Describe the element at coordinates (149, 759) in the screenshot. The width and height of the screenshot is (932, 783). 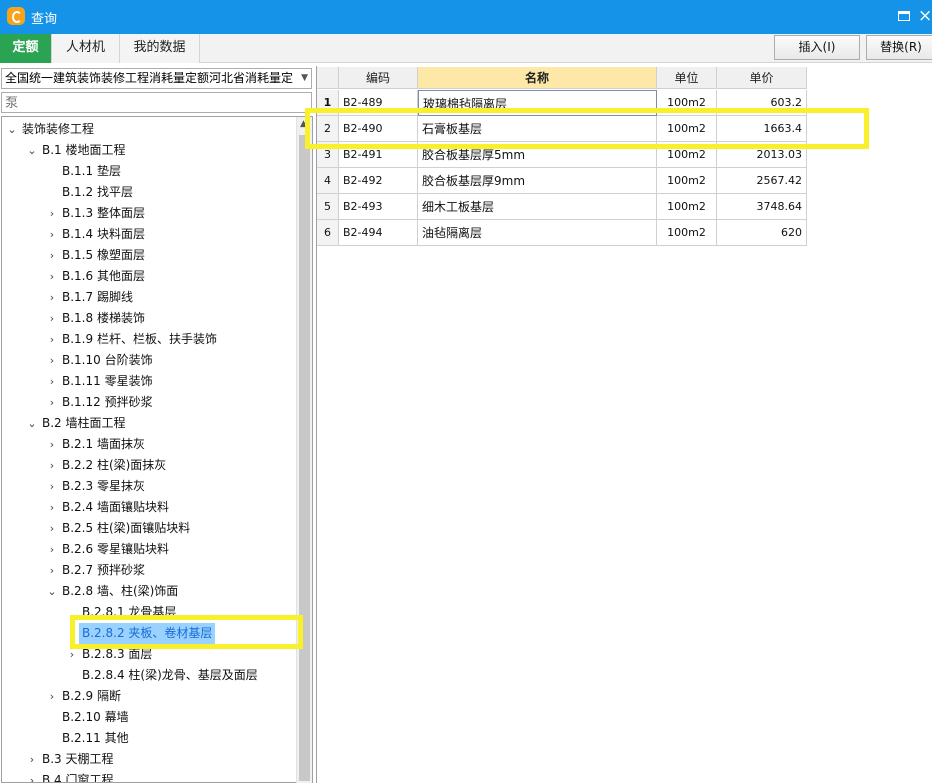
I see `tree-item: › B.3 天棚工程` at that location.